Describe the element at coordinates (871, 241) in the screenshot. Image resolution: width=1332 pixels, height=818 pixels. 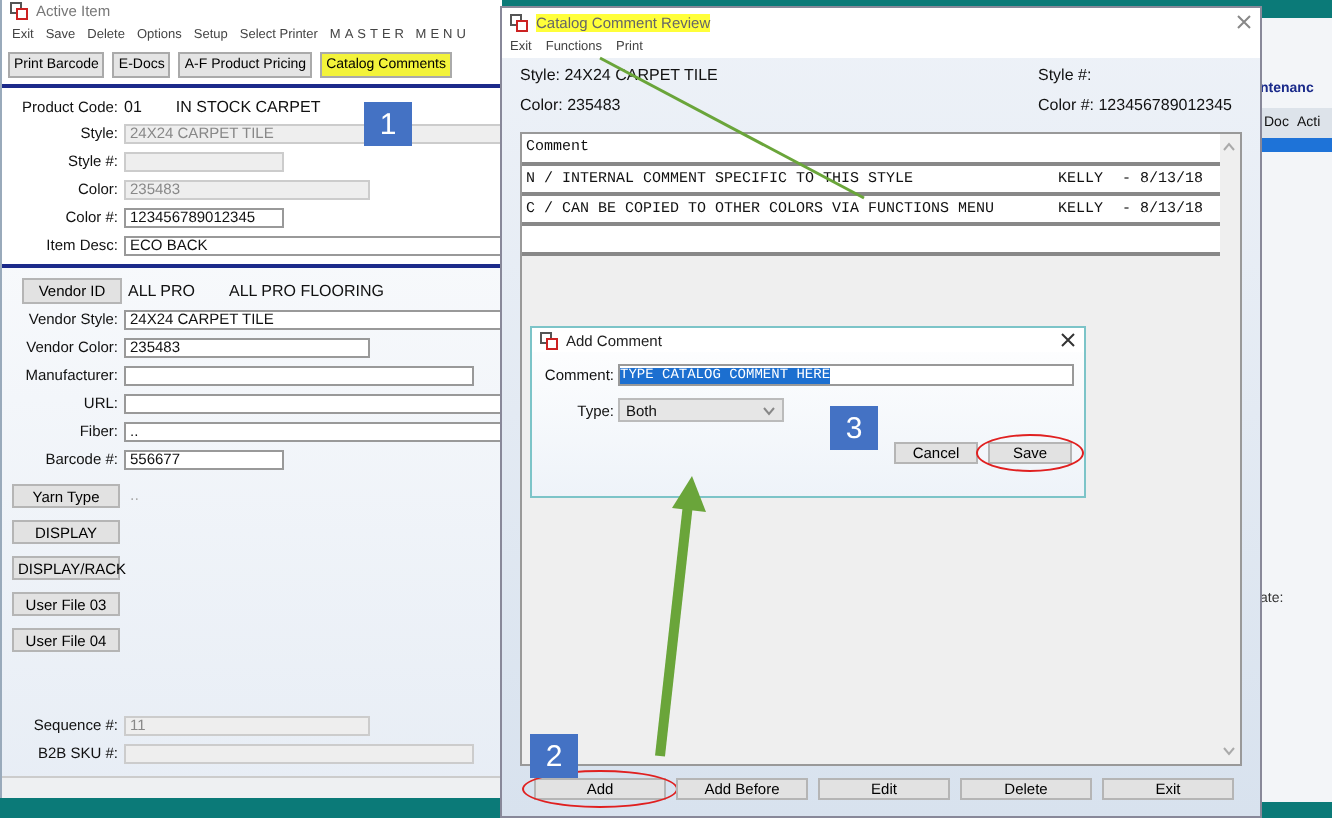
I see `empty-row` at that location.